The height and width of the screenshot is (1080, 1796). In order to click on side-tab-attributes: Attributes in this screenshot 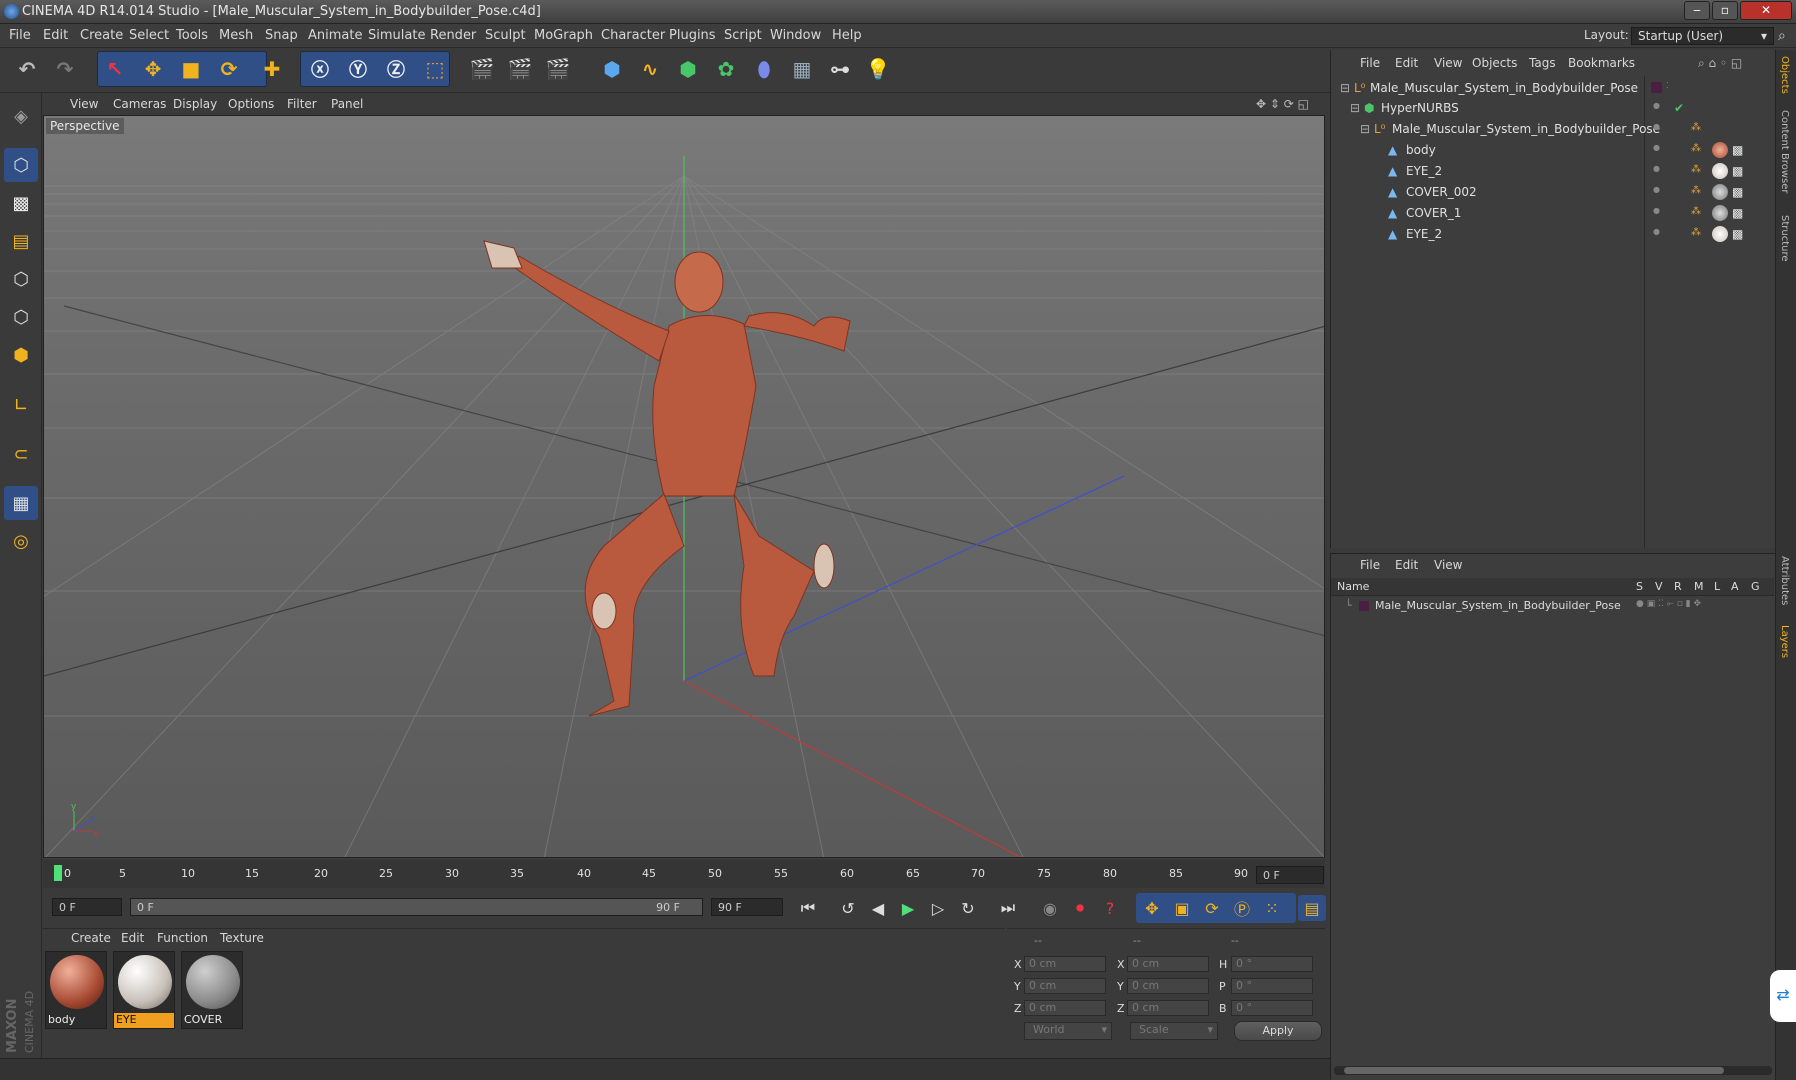, I will do `click(1784, 580)`.